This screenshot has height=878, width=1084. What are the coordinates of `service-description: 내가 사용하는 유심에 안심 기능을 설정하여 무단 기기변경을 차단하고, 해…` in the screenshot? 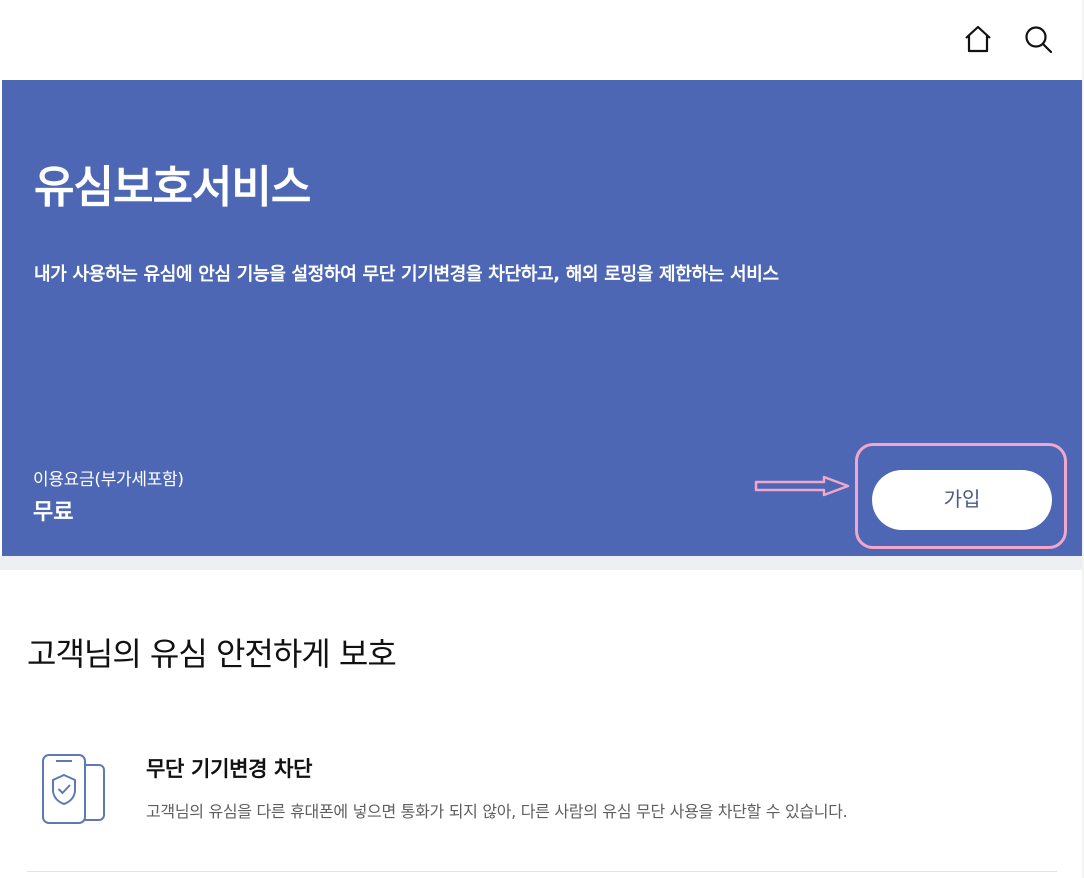 It's located at (406, 274).